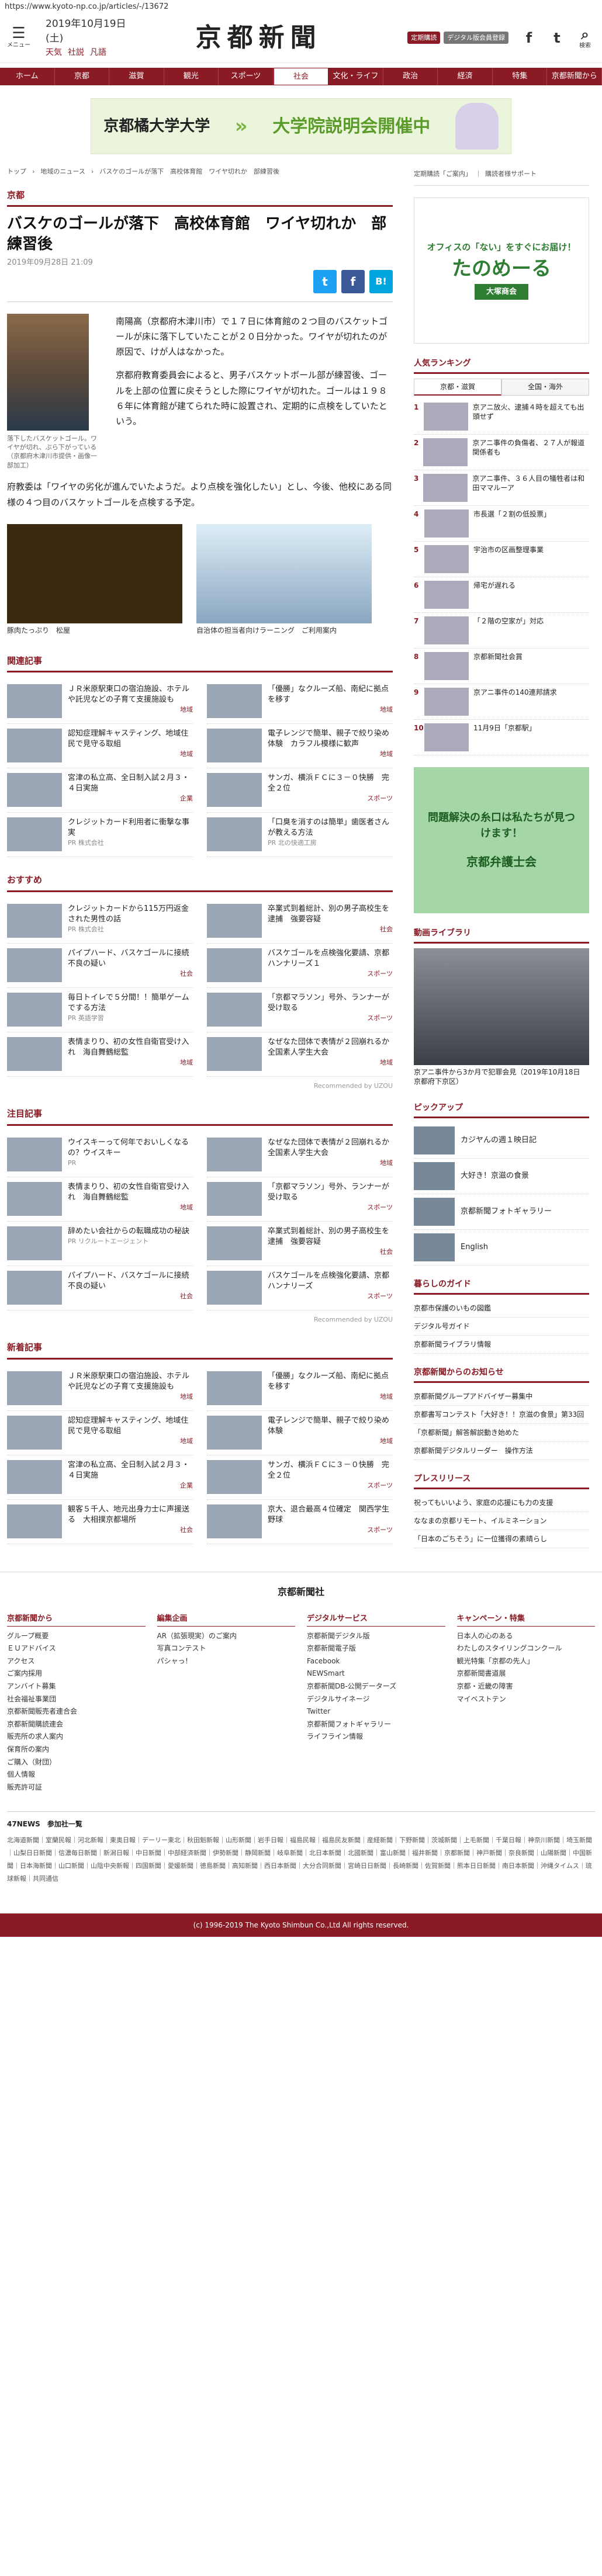  Describe the element at coordinates (527, 1673) in the screenshot. I see `footer-link: 京都新聞書道展` at that location.